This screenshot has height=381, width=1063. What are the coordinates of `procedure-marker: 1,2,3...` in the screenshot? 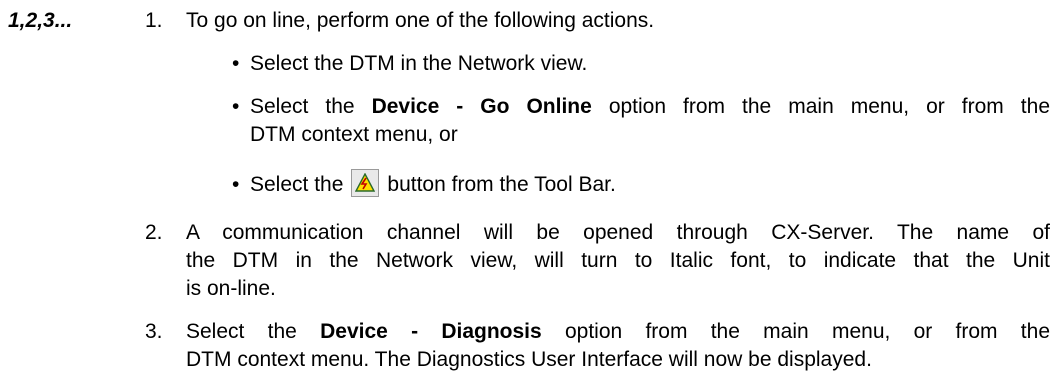 It's located at (40, 20).